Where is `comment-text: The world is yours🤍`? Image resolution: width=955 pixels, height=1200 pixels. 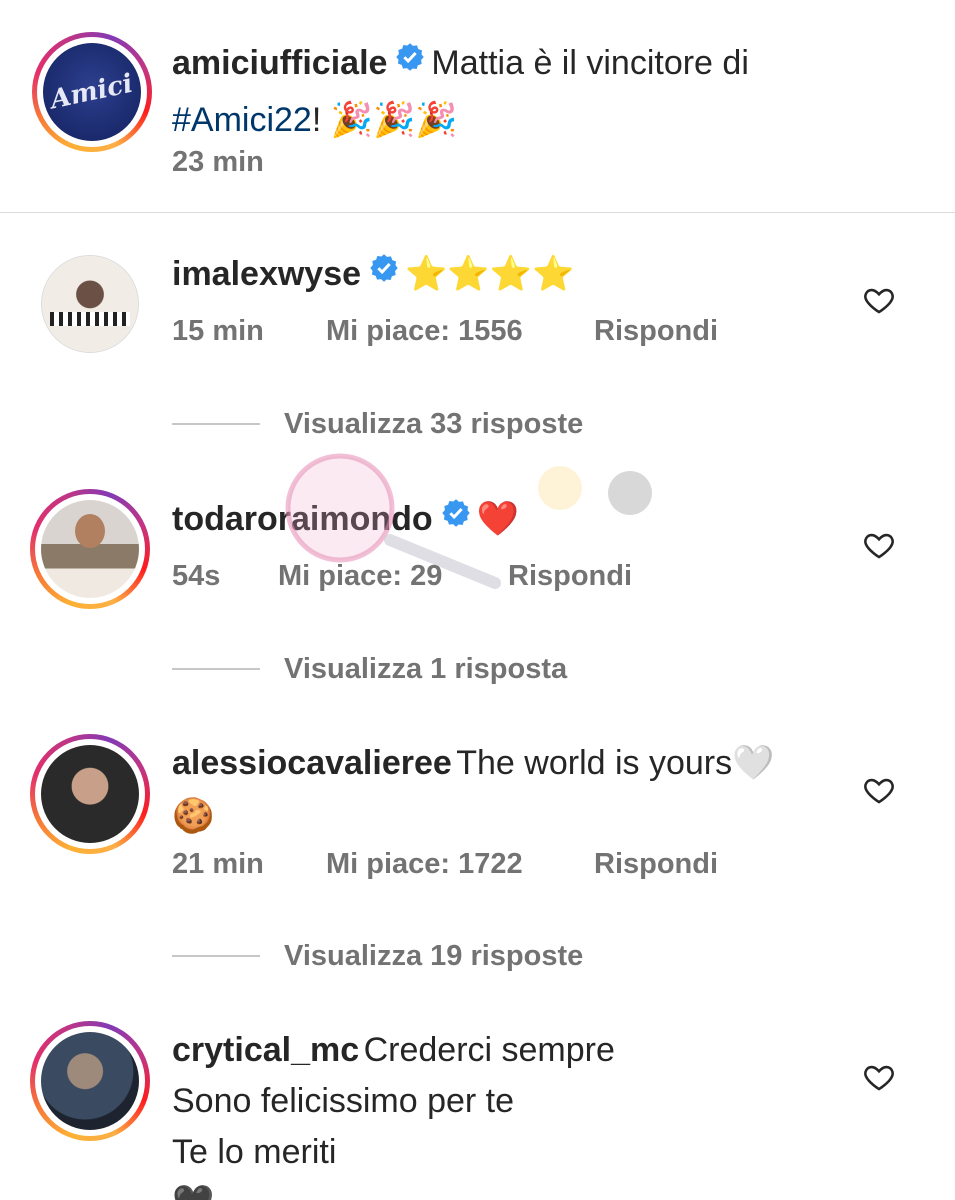 comment-text: The world is yours🤍 is located at coordinates (615, 763).